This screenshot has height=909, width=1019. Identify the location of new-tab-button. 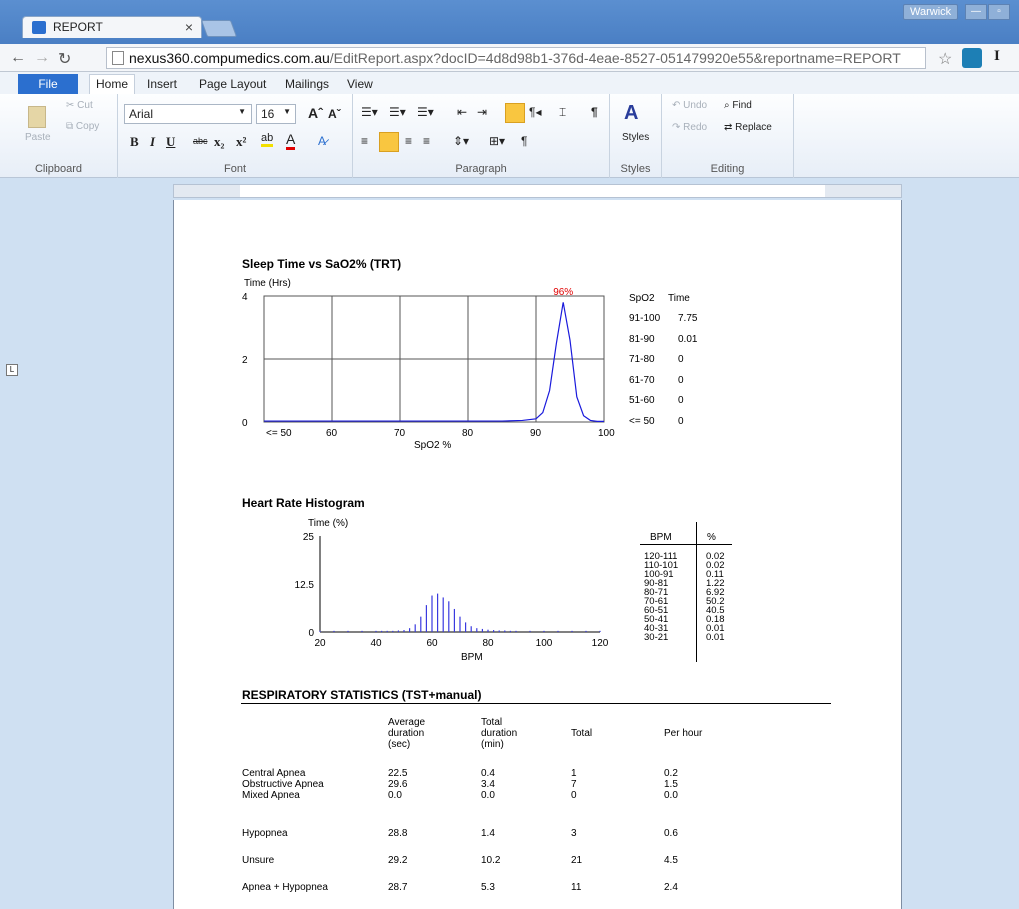
(219, 28).